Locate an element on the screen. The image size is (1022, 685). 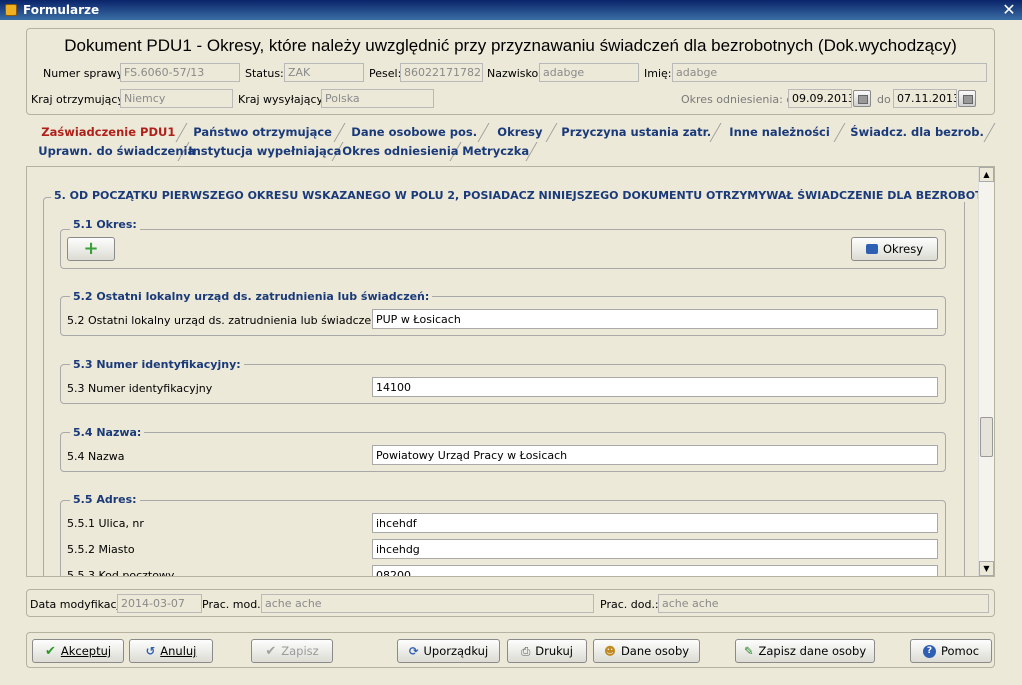
tab-uprawn-do-swiadczenia: Uprawn. do świadczenia is located at coordinates (113, 151).